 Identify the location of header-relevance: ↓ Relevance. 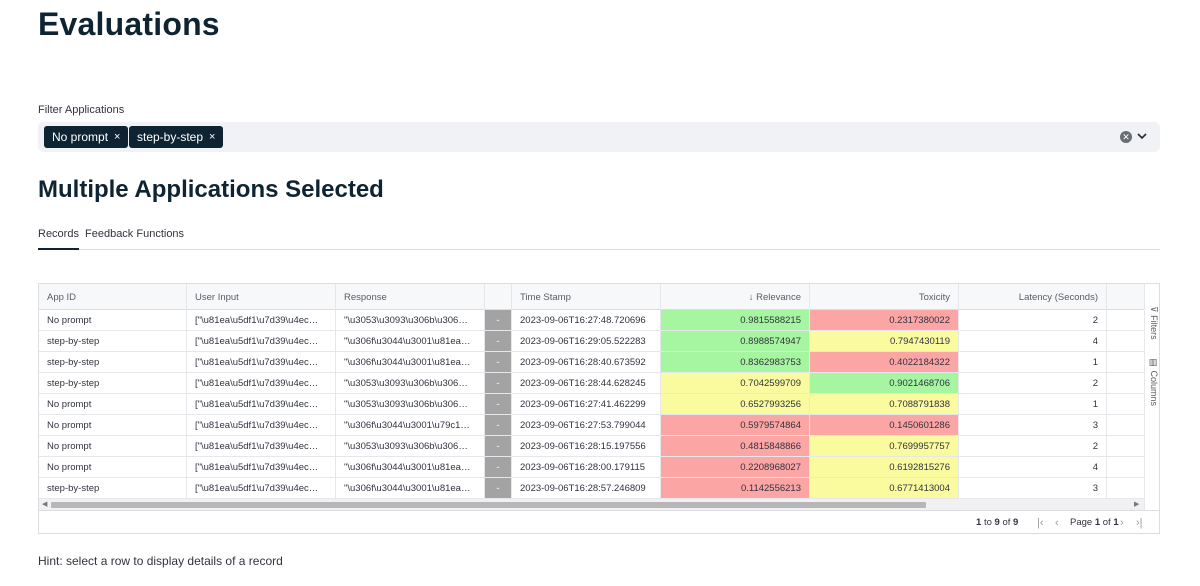
(735, 297).